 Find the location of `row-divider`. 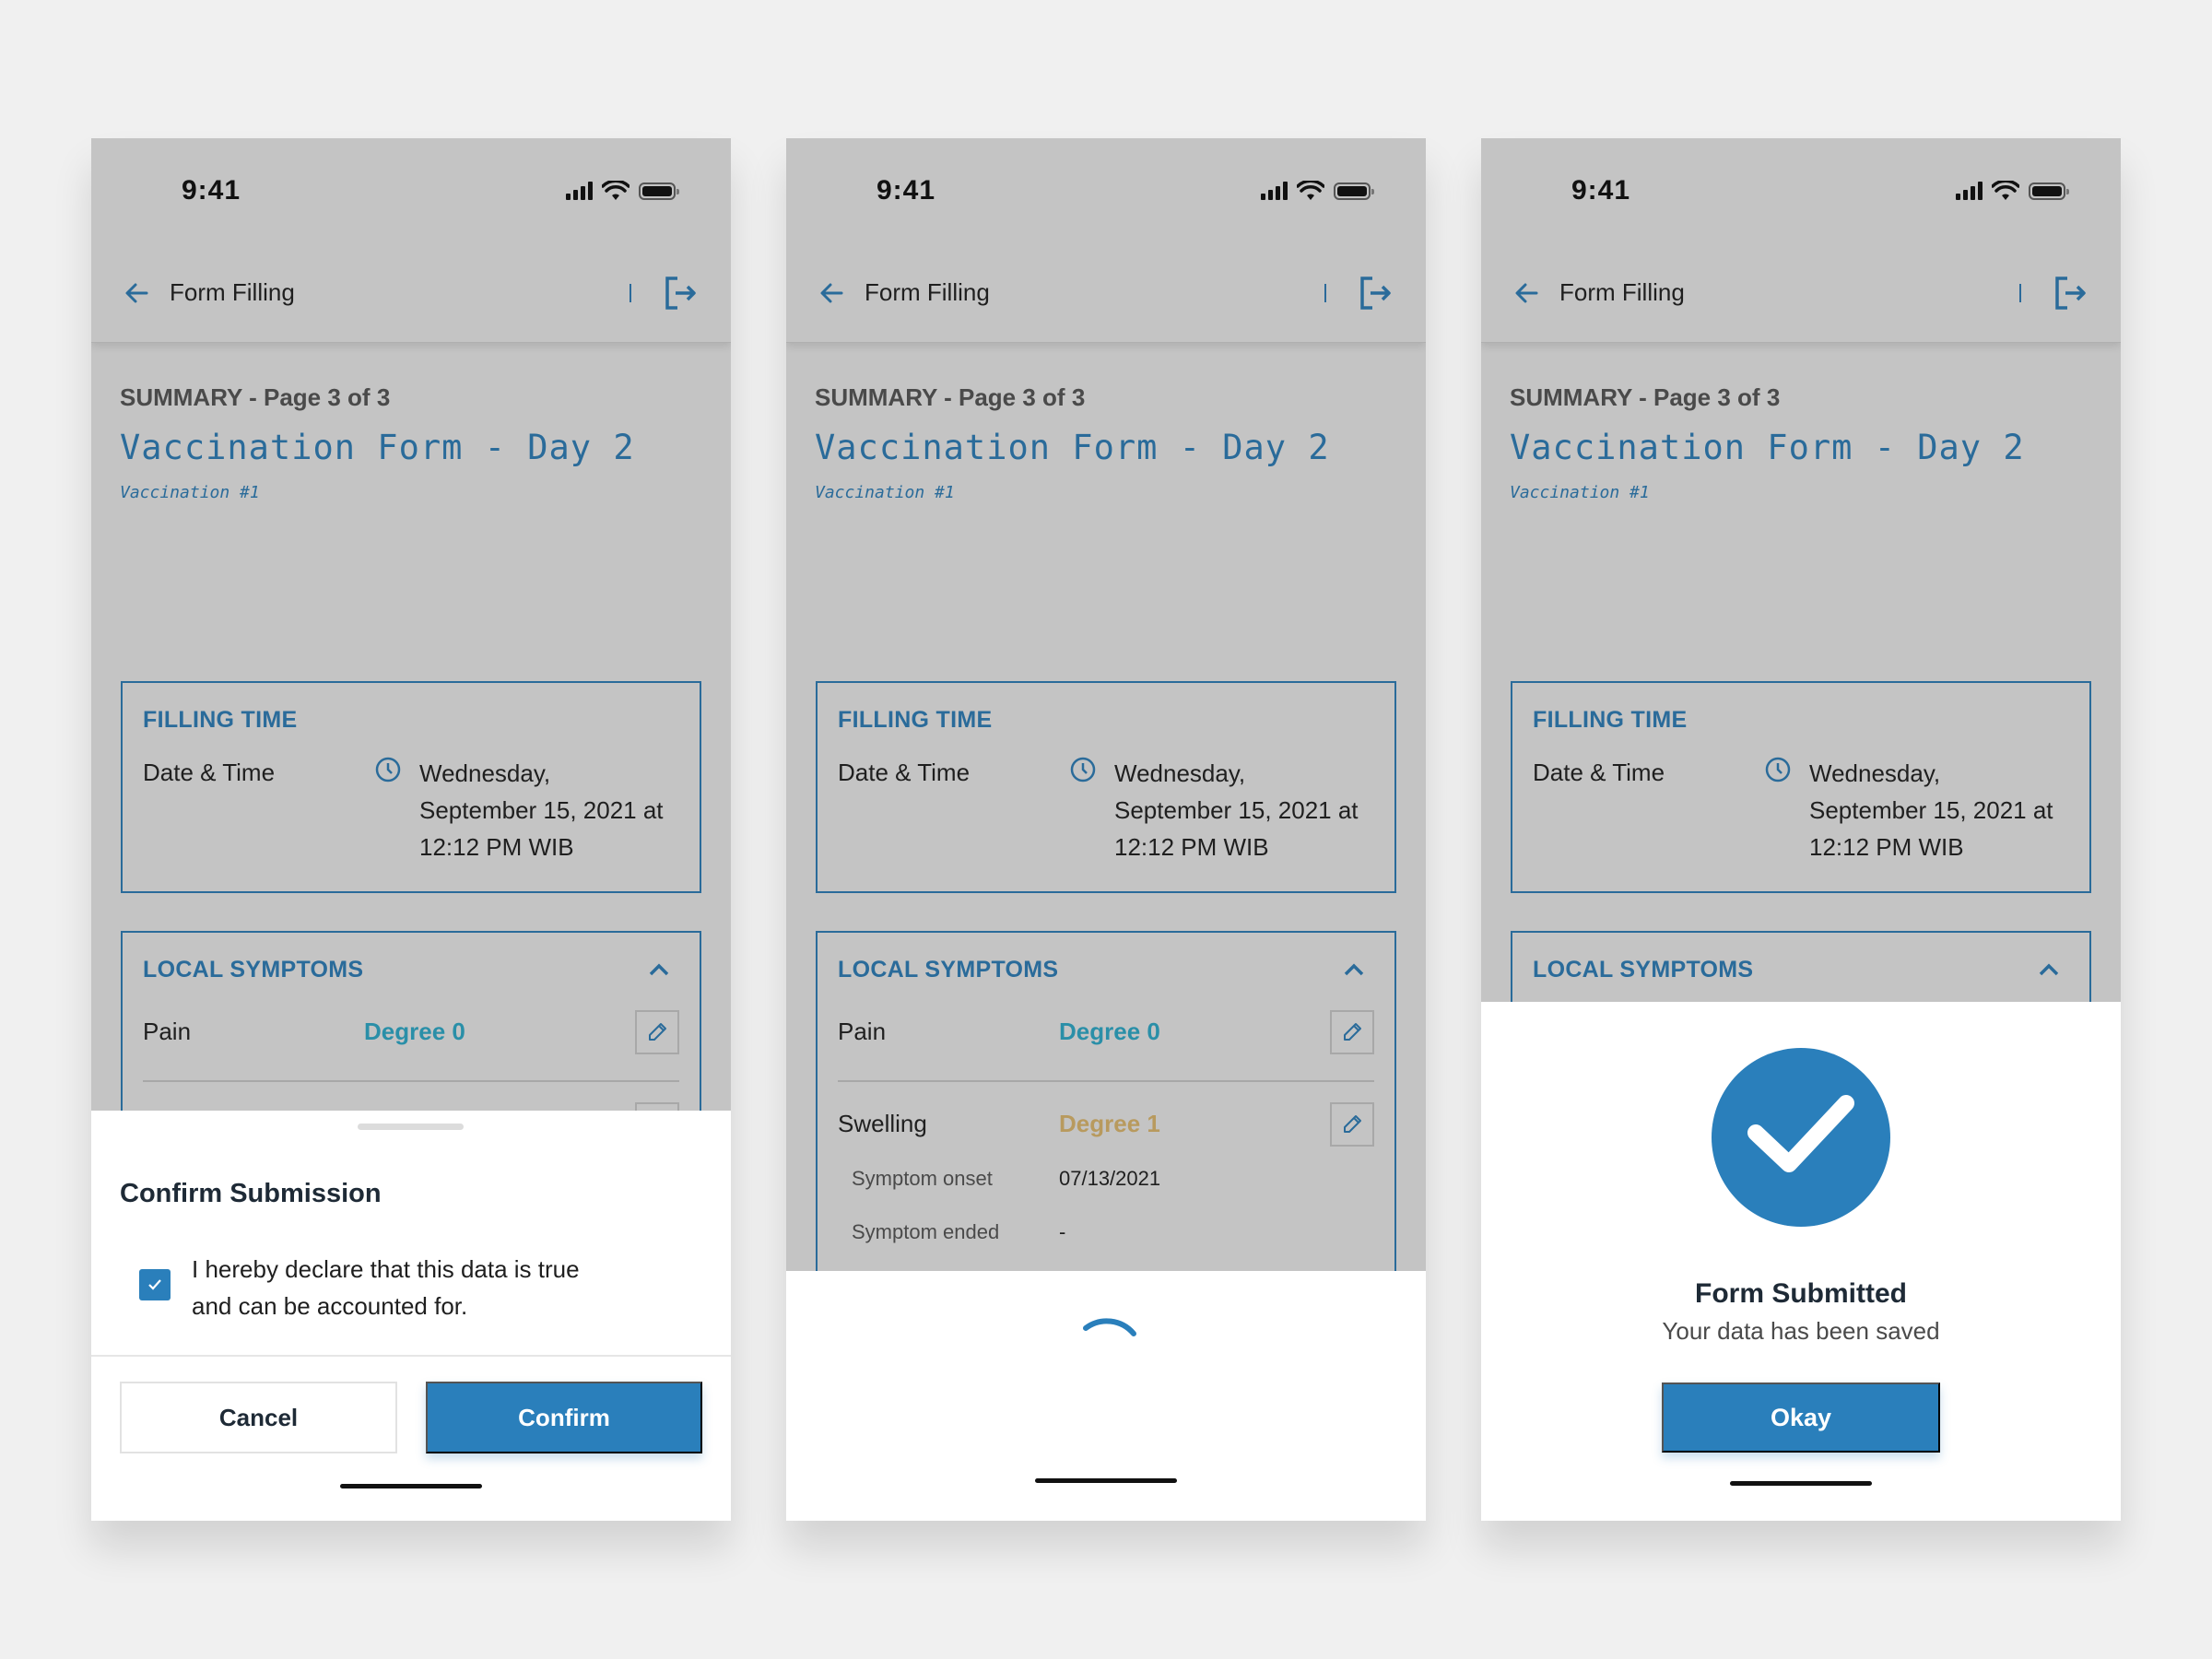

row-divider is located at coordinates (411, 1081).